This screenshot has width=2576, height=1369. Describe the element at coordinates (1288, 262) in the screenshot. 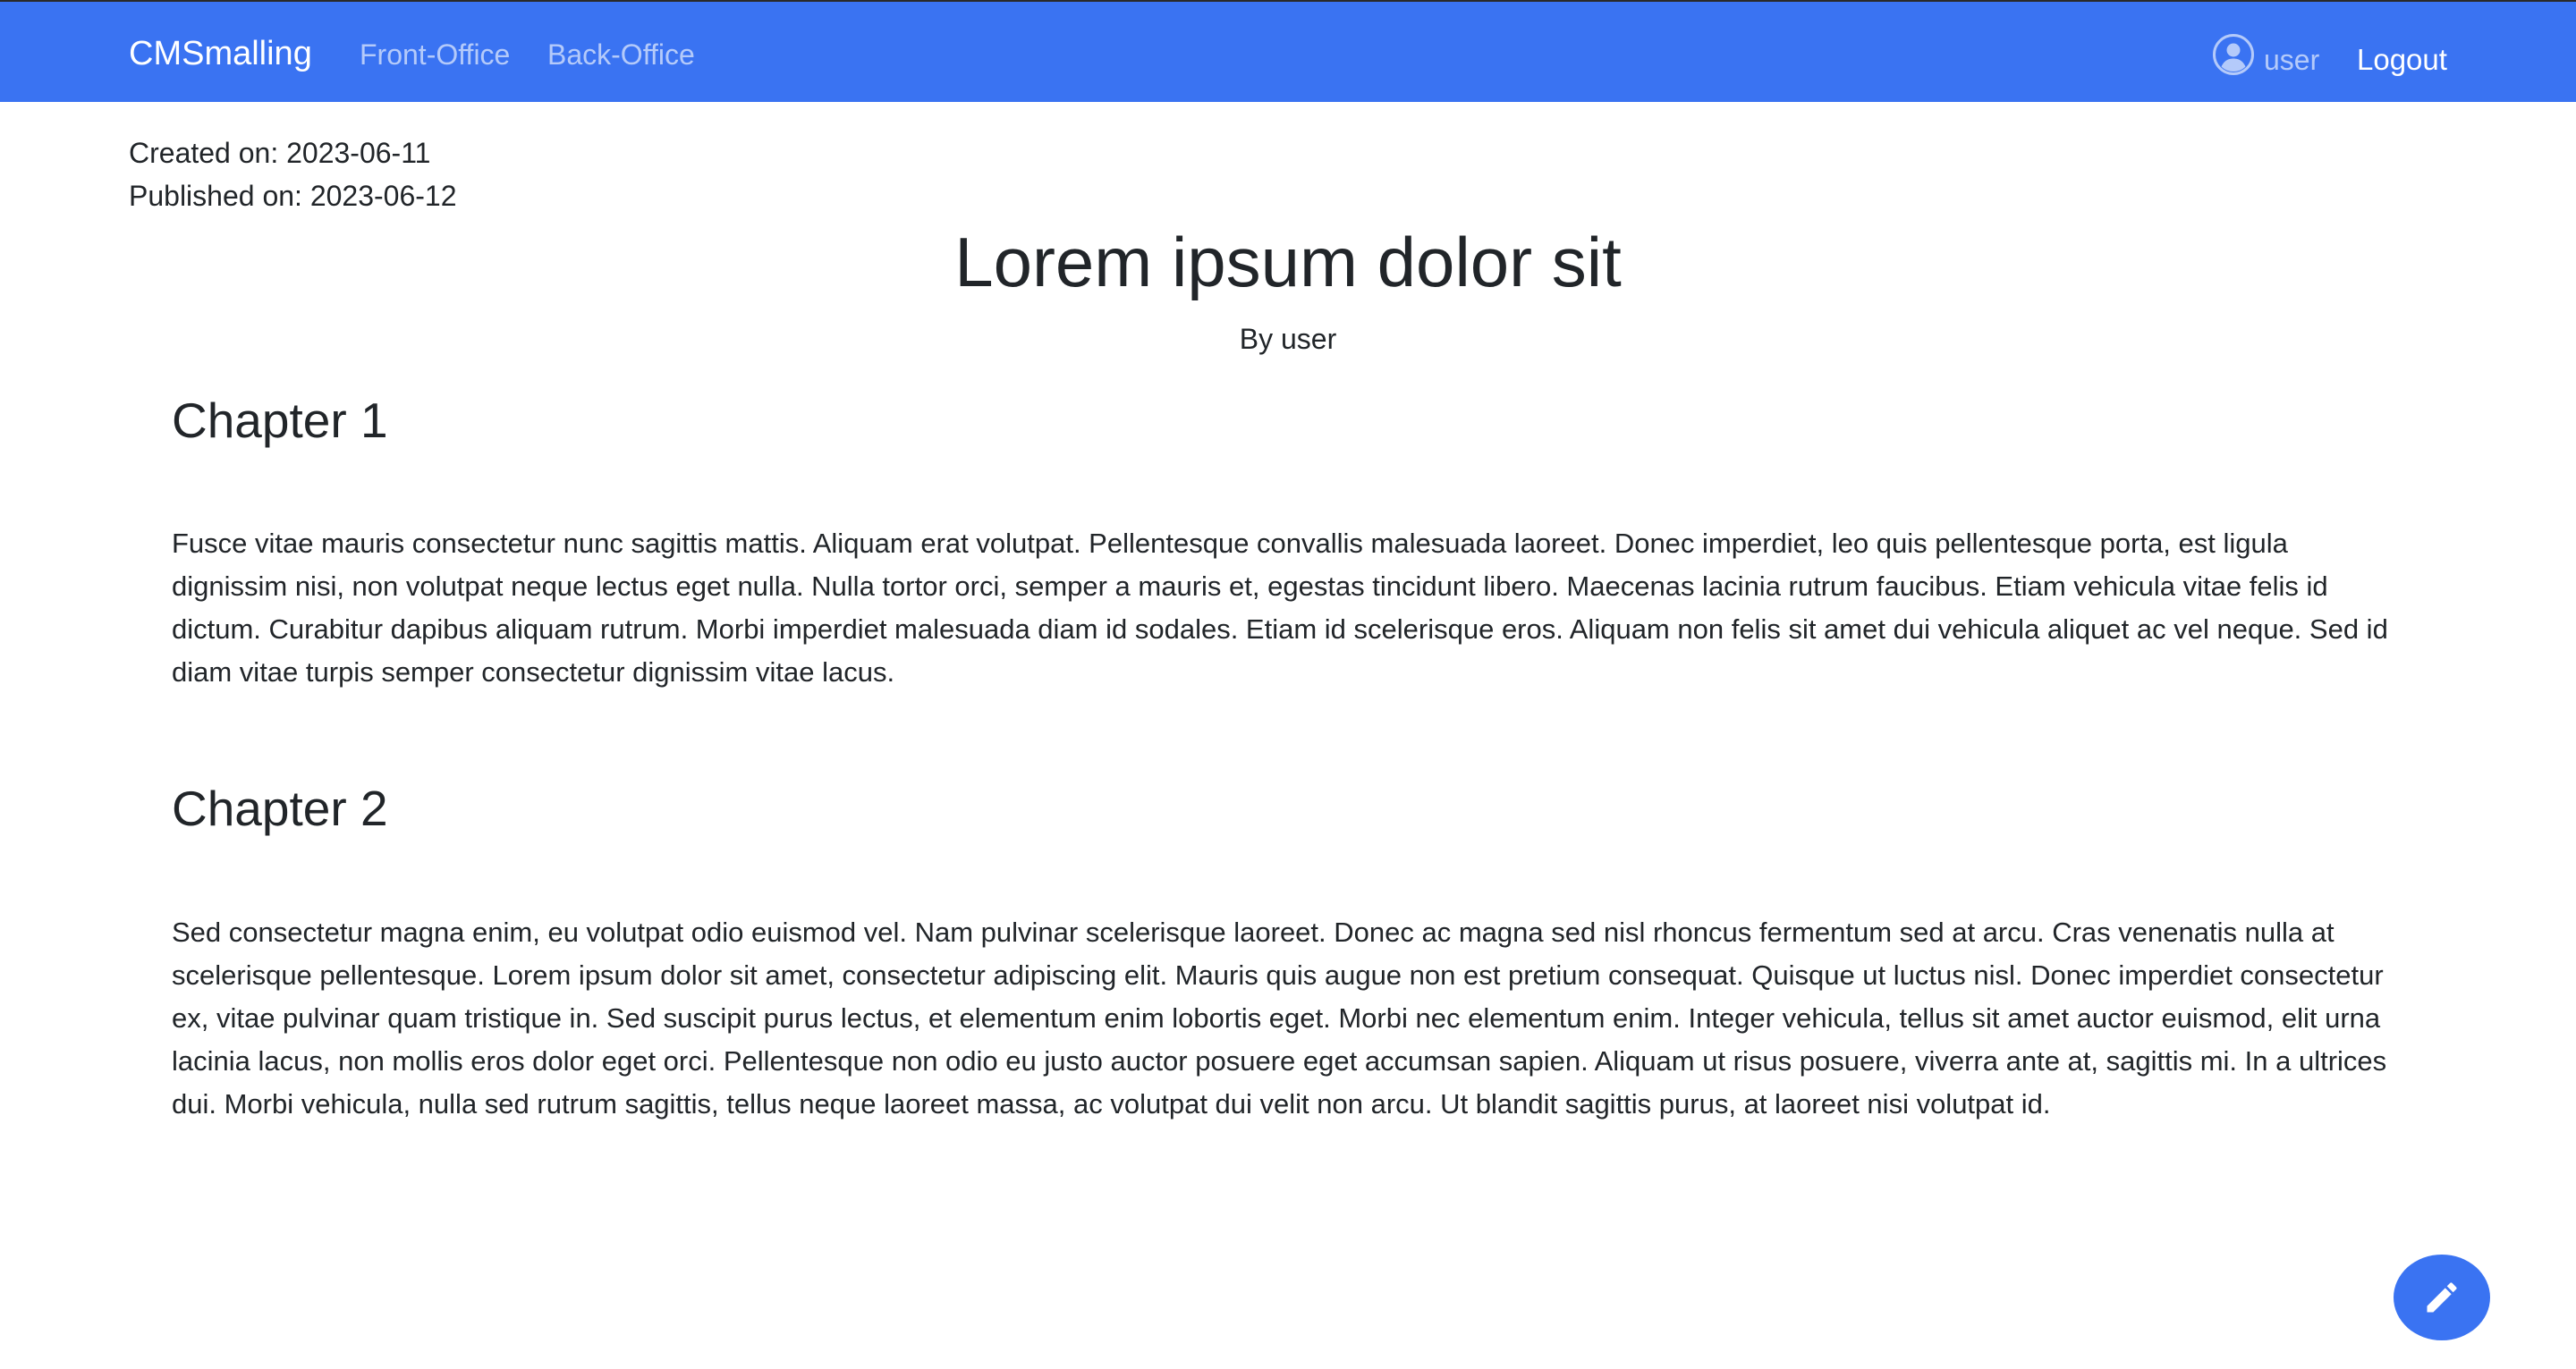

I see `article-title: Lorem ipsum dolor sit` at that location.